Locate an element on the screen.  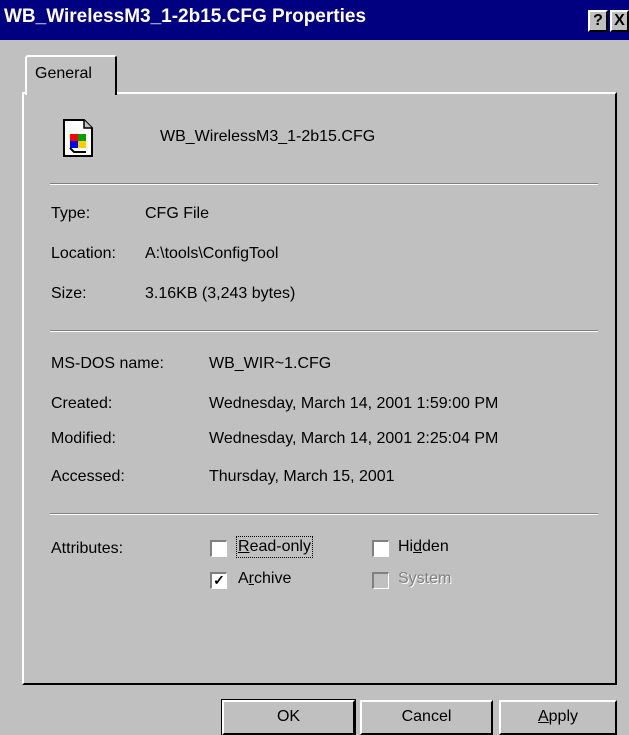
accessed-label: Accessed: is located at coordinates (88, 476).